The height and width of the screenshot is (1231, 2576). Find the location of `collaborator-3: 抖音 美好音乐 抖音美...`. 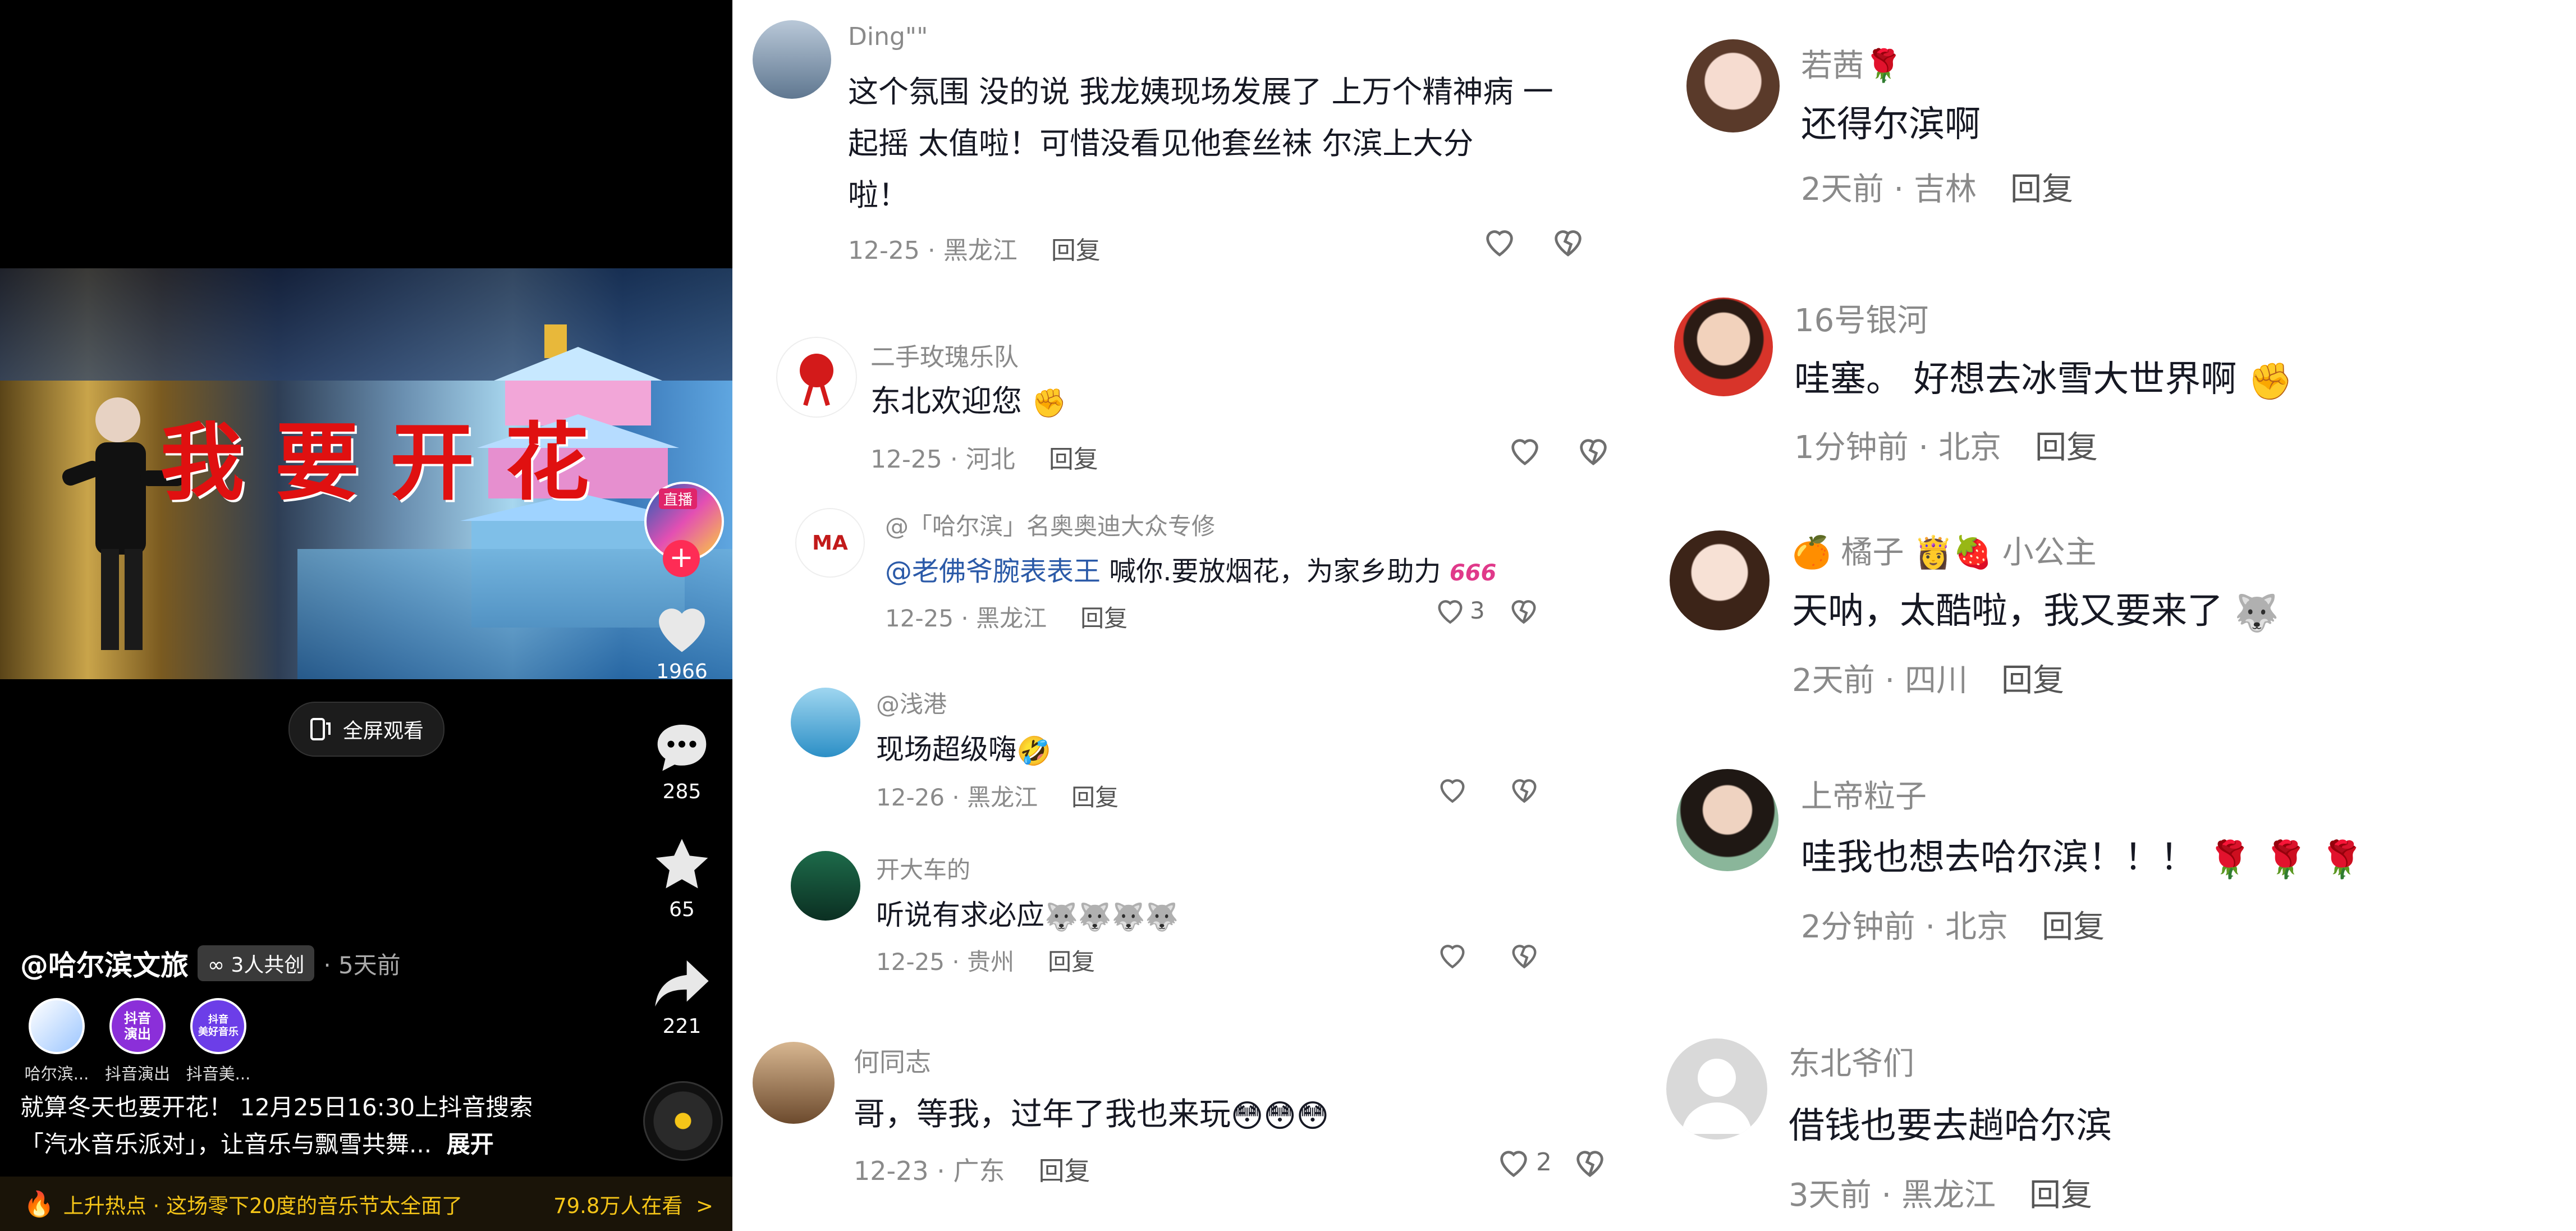

collaborator-3: 抖音 美好音乐 抖音美... is located at coordinates (218, 1041).